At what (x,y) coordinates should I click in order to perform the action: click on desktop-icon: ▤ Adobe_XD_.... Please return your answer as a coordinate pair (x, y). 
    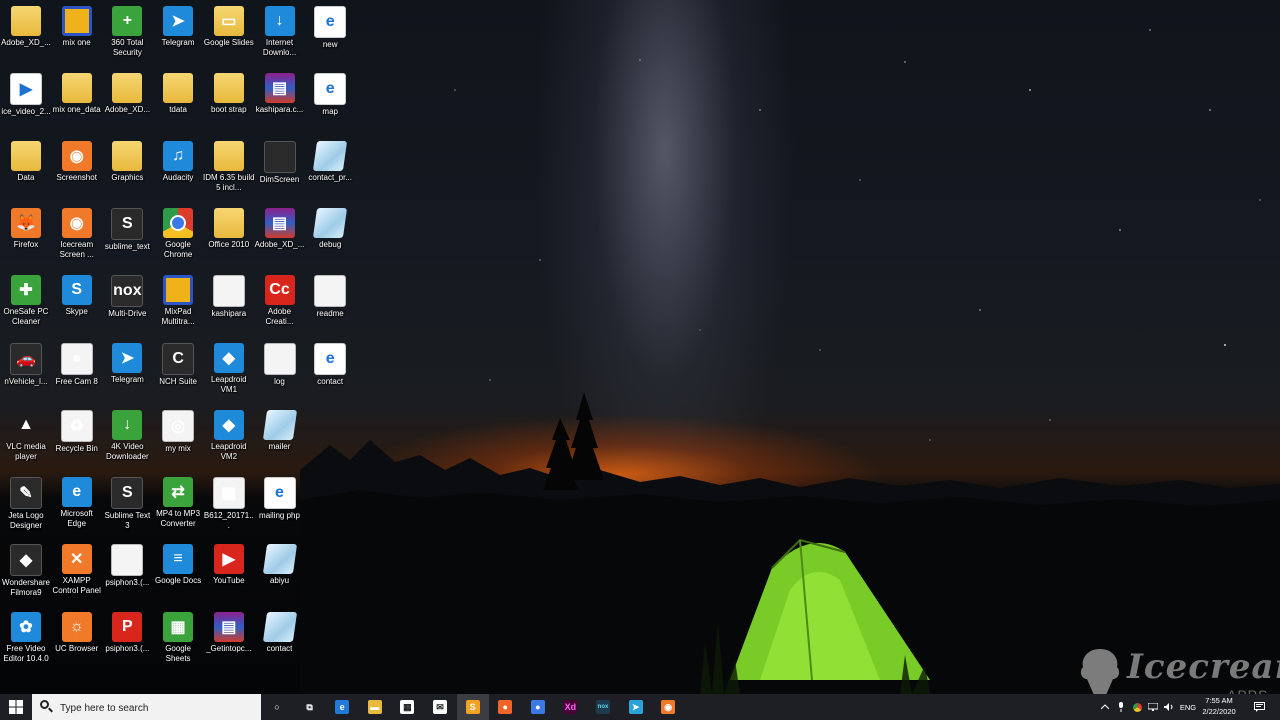
    Looking at the image, I should click on (280, 236).